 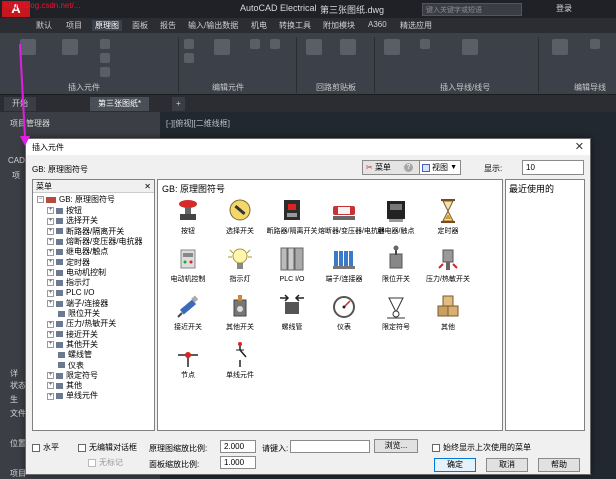 What do you see at coordinates (396, 312) in the screenshot?
I see `symbol-qualifier: 限定符号` at bounding box center [396, 312].